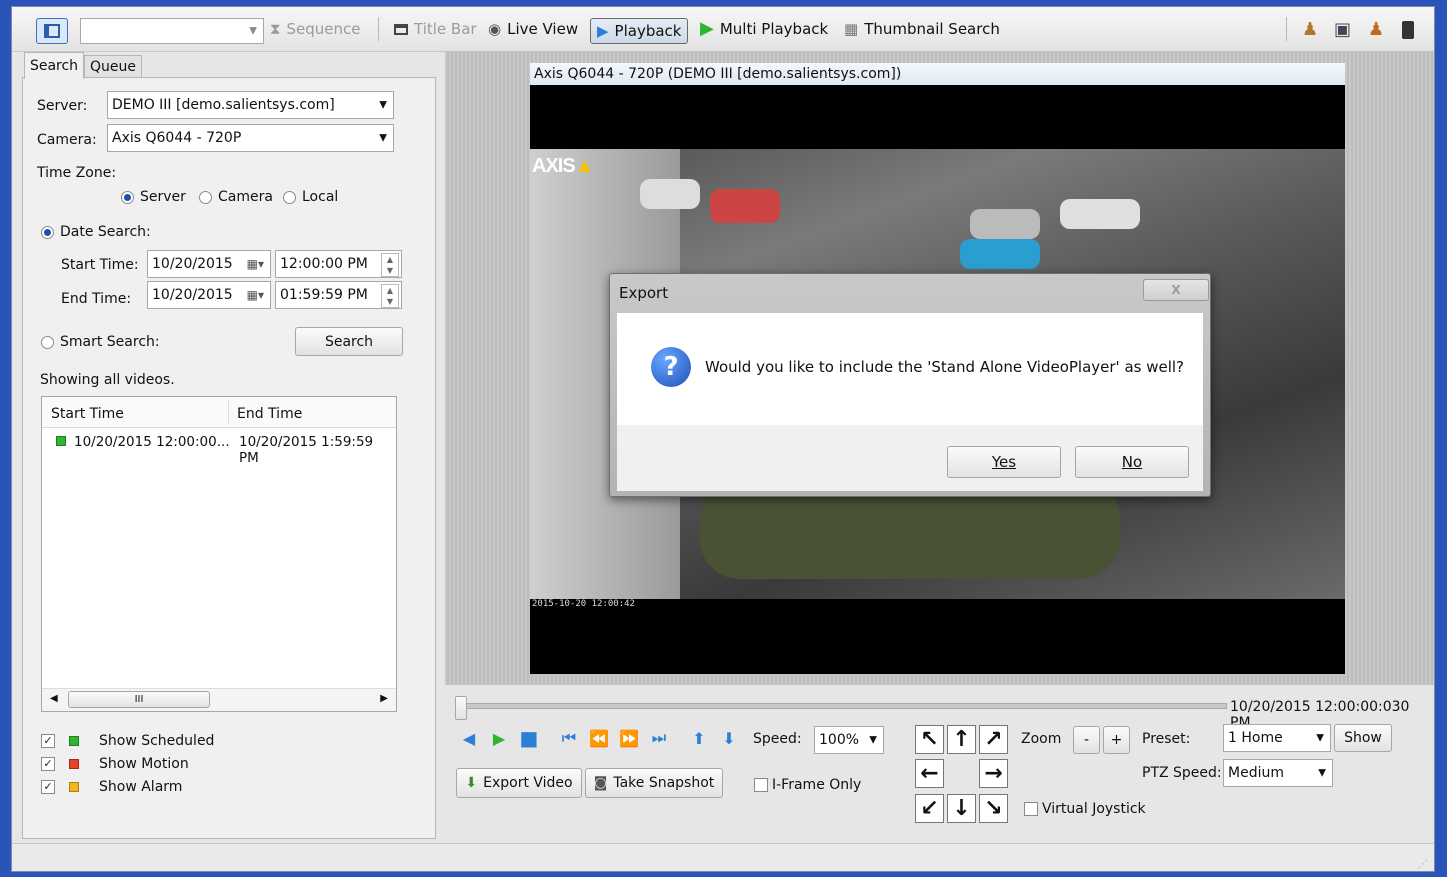 The width and height of the screenshot is (1447, 877). Describe the element at coordinates (599, 738) in the screenshot. I see `step-back-icon: ⏪` at that location.